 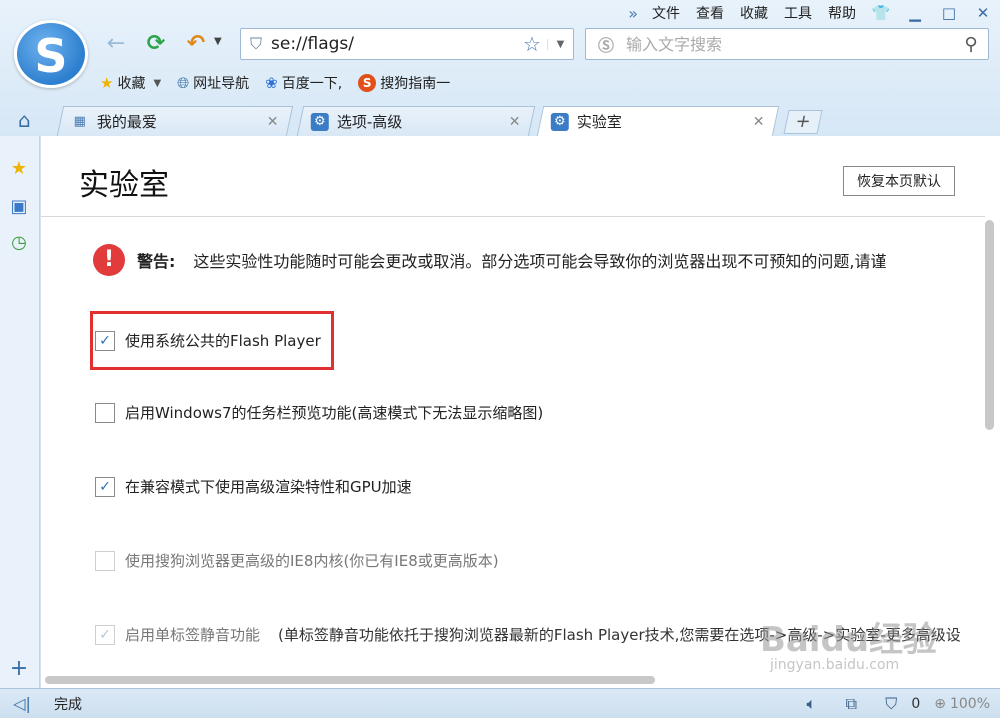 What do you see at coordinates (271, 83) in the screenshot?
I see `baidu-paw-icon: ❀` at bounding box center [271, 83].